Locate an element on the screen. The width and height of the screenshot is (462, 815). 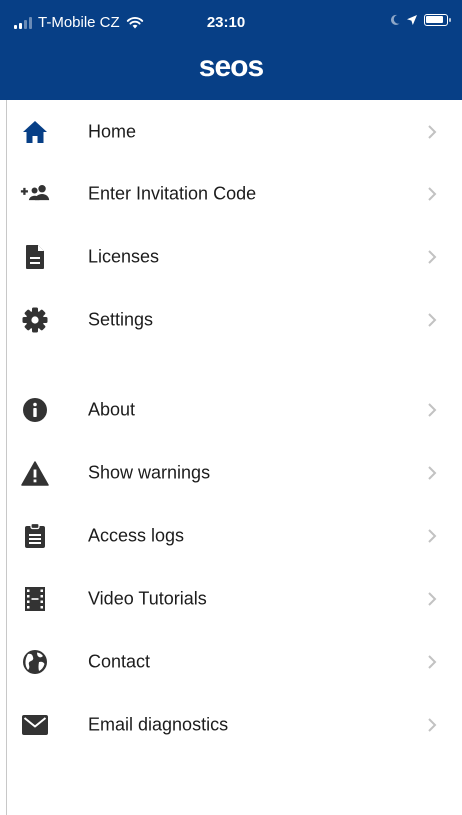
menu-item-video-tutorials: Video Tutorials is located at coordinates (231, 599).